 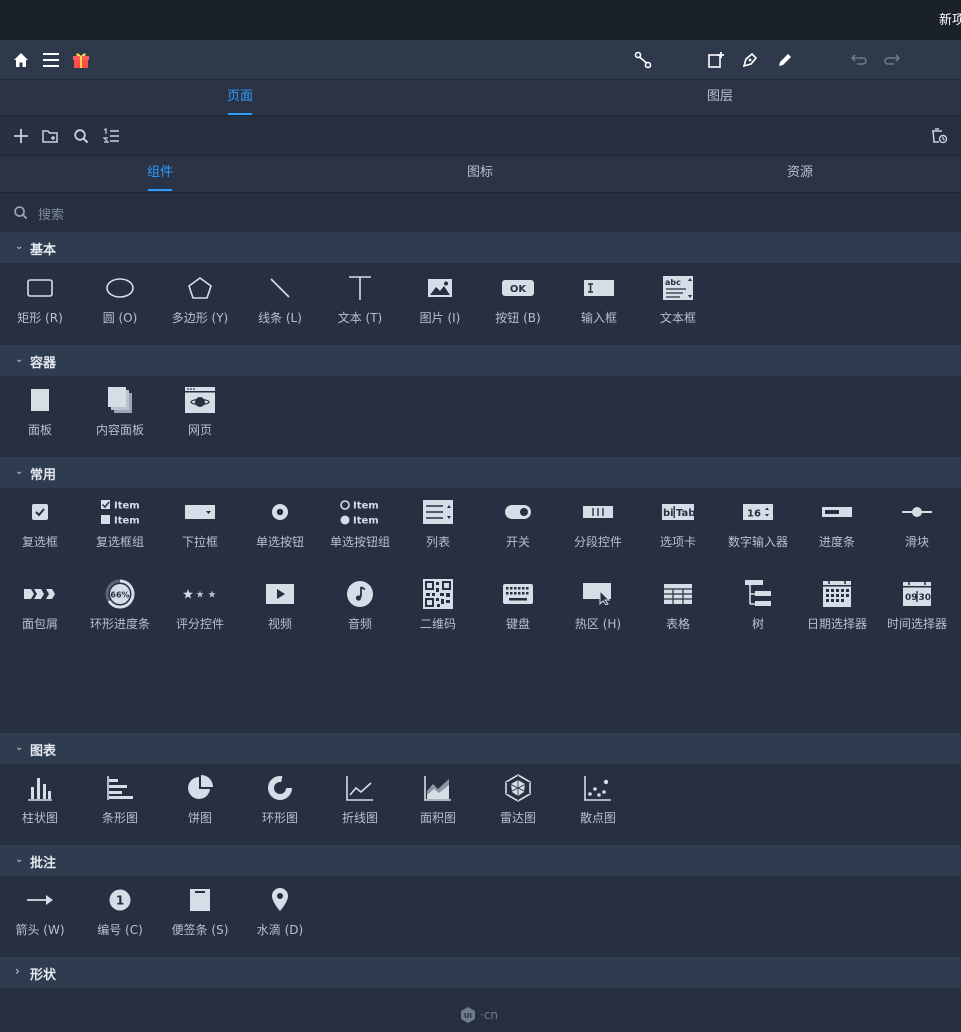 I want to click on component-qrcode: 二维码, so click(x=438, y=605).